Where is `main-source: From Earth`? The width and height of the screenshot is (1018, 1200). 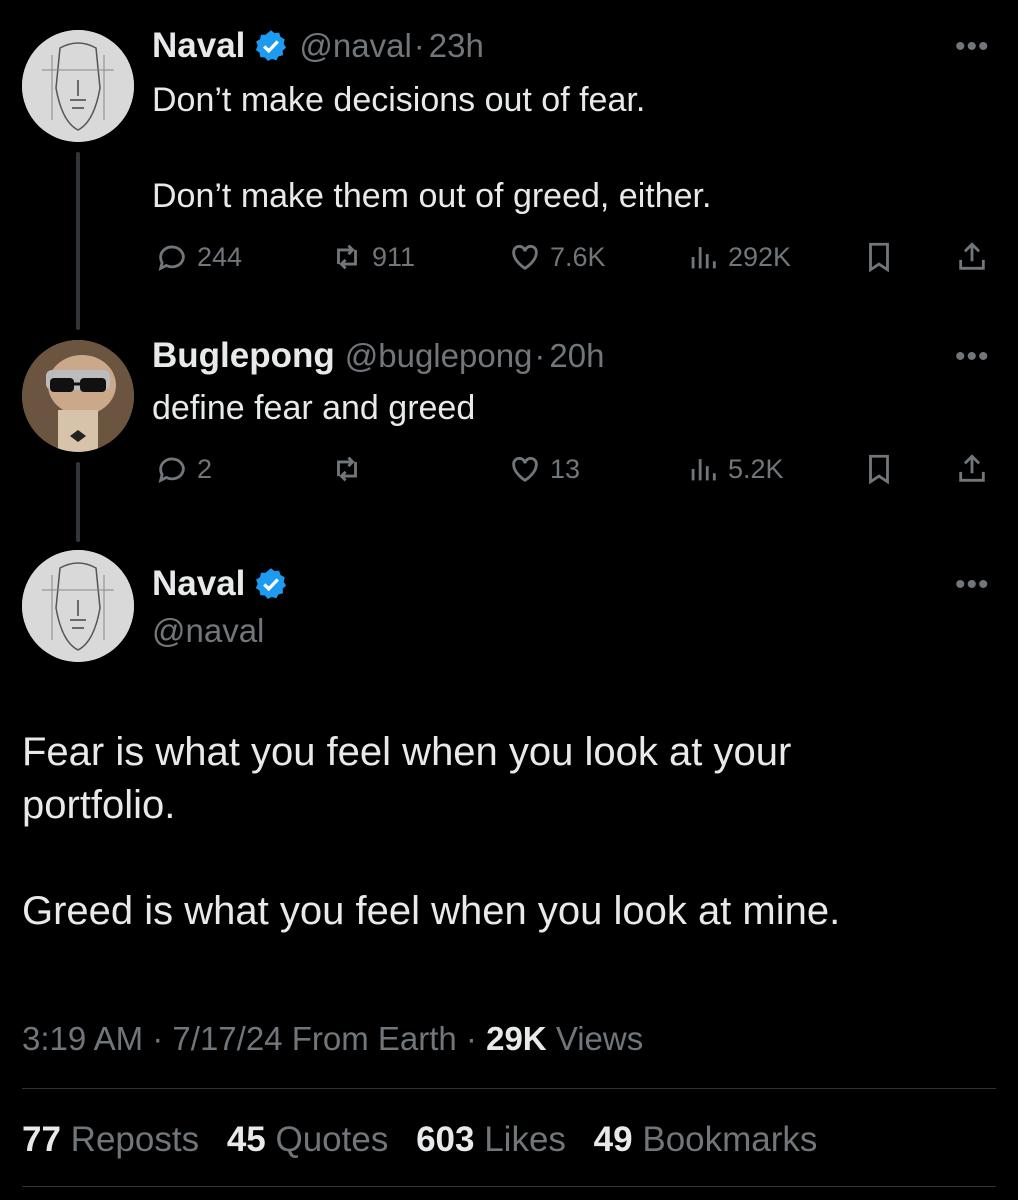 main-source: From Earth is located at coordinates (374, 1038).